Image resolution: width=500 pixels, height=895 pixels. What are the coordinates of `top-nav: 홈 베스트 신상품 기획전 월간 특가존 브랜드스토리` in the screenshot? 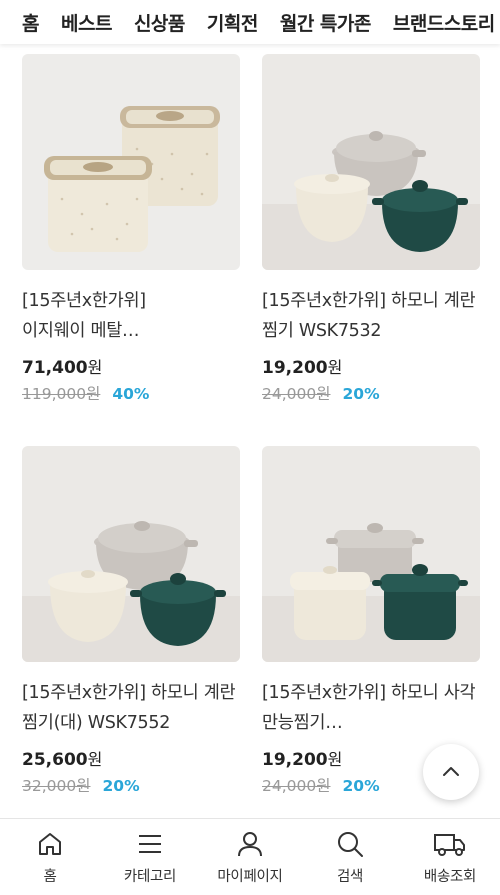 It's located at (250, 22).